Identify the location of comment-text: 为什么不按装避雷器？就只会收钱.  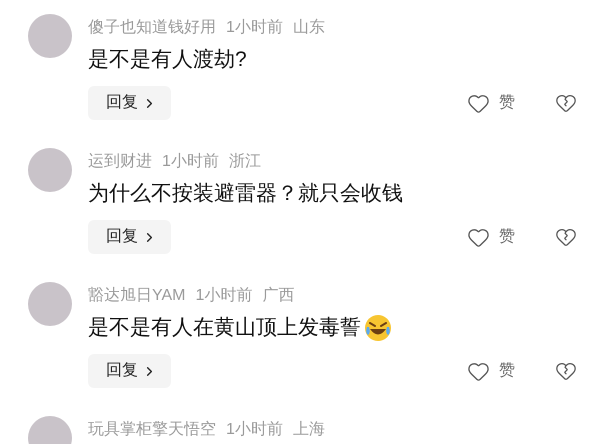
(245, 194).